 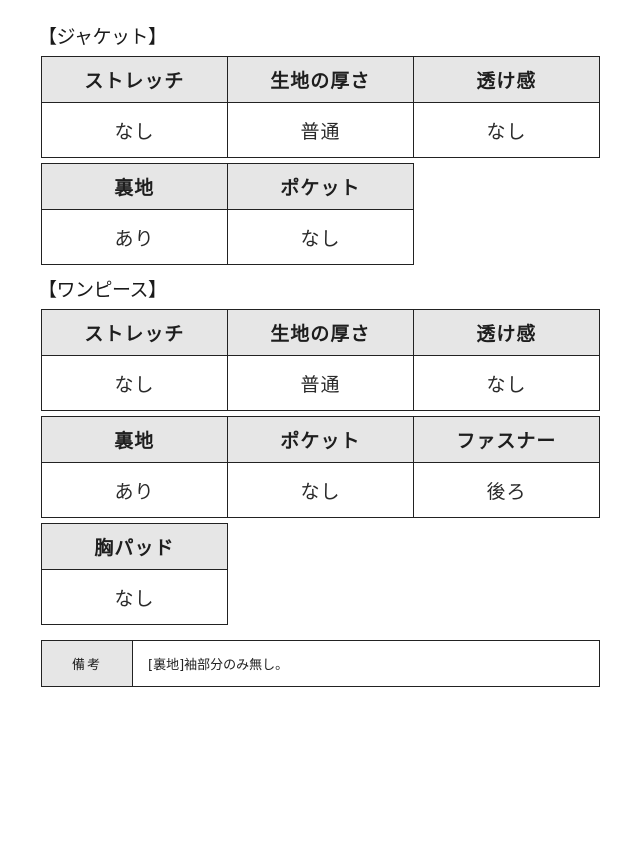 I want to click on header-row: 胸パッド, so click(x=134, y=546).